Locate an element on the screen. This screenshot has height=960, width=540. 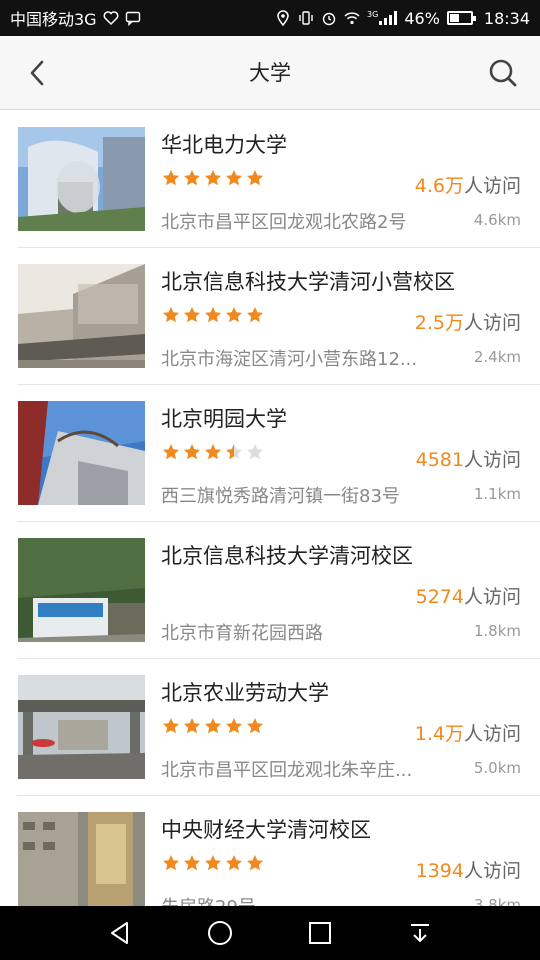
location-pin-icon is located at coordinates (283, 18).